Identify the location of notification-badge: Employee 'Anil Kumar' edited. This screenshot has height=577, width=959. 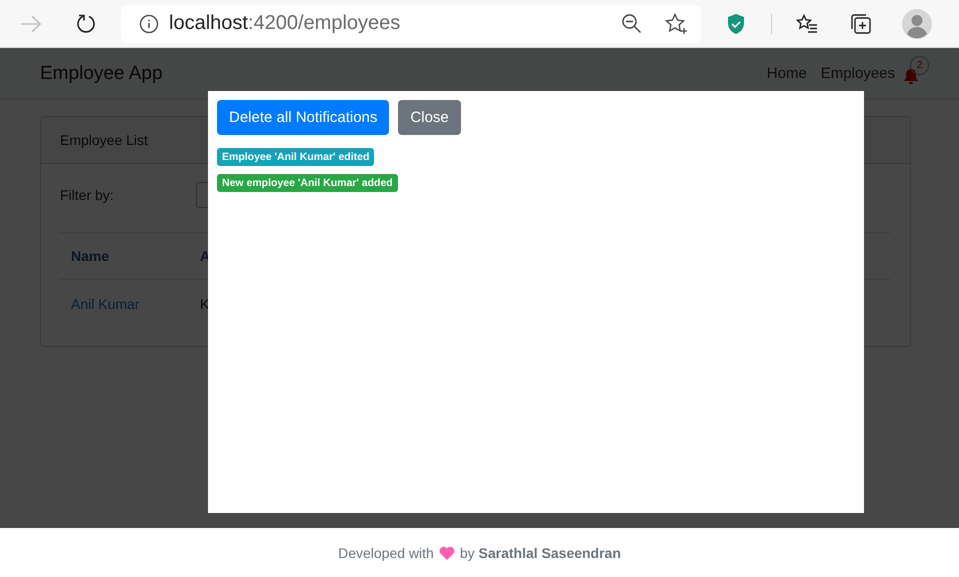
(295, 157).